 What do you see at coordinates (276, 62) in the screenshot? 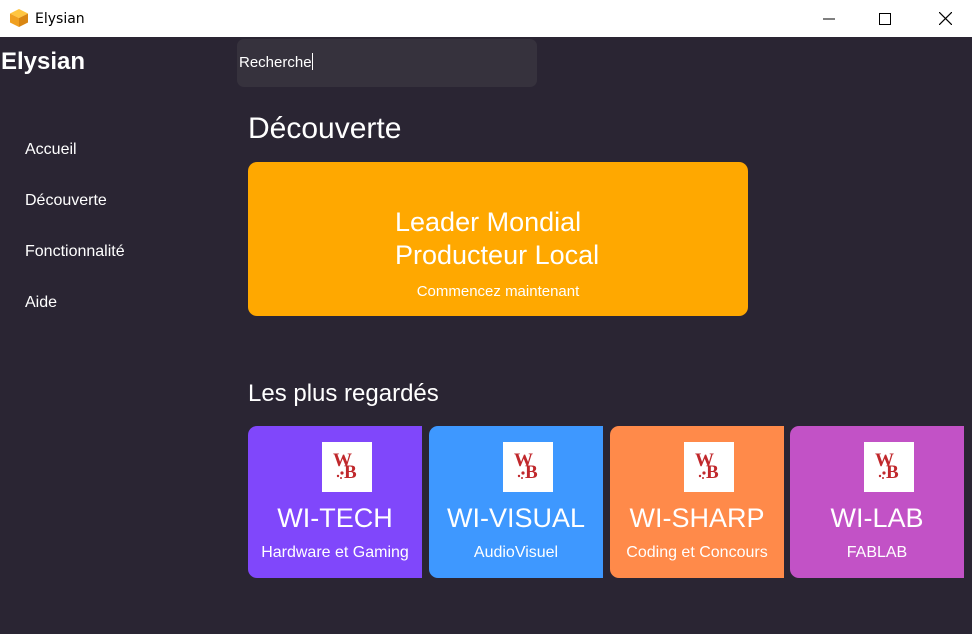
I see `search-value: Recherche` at bounding box center [276, 62].